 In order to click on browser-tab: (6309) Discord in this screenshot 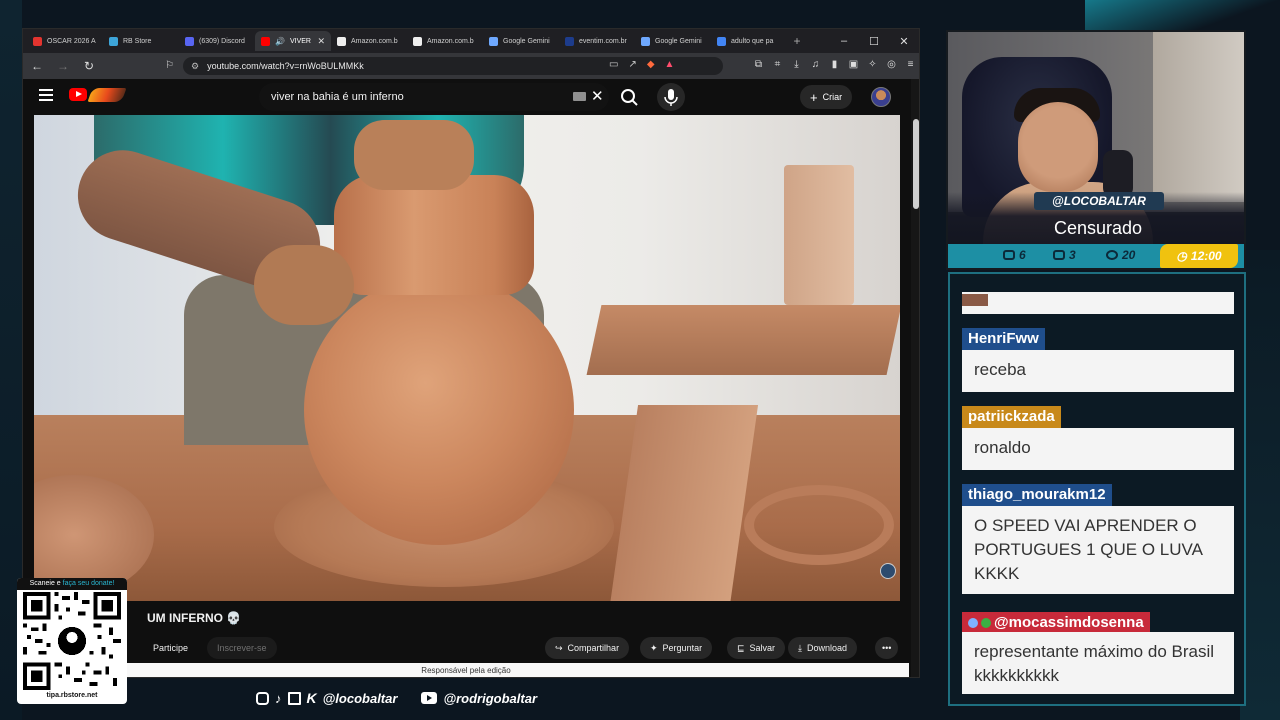, I will do `click(217, 41)`.